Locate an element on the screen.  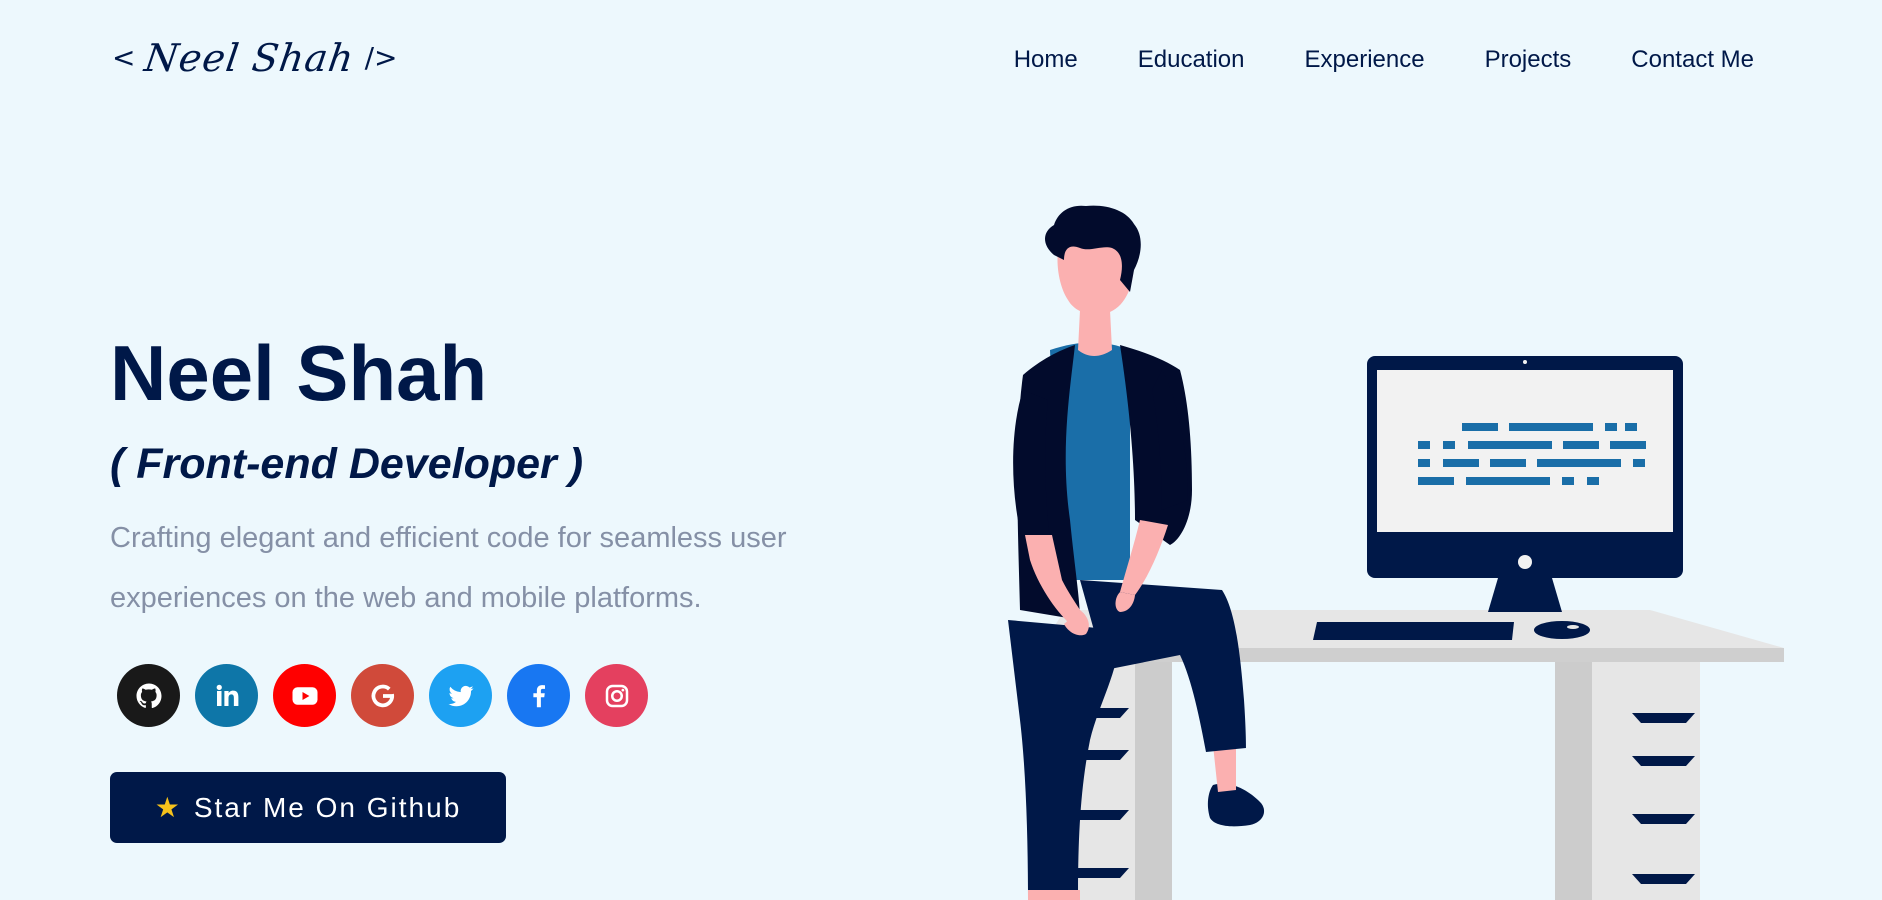
monitor is located at coordinates (1498, 498).